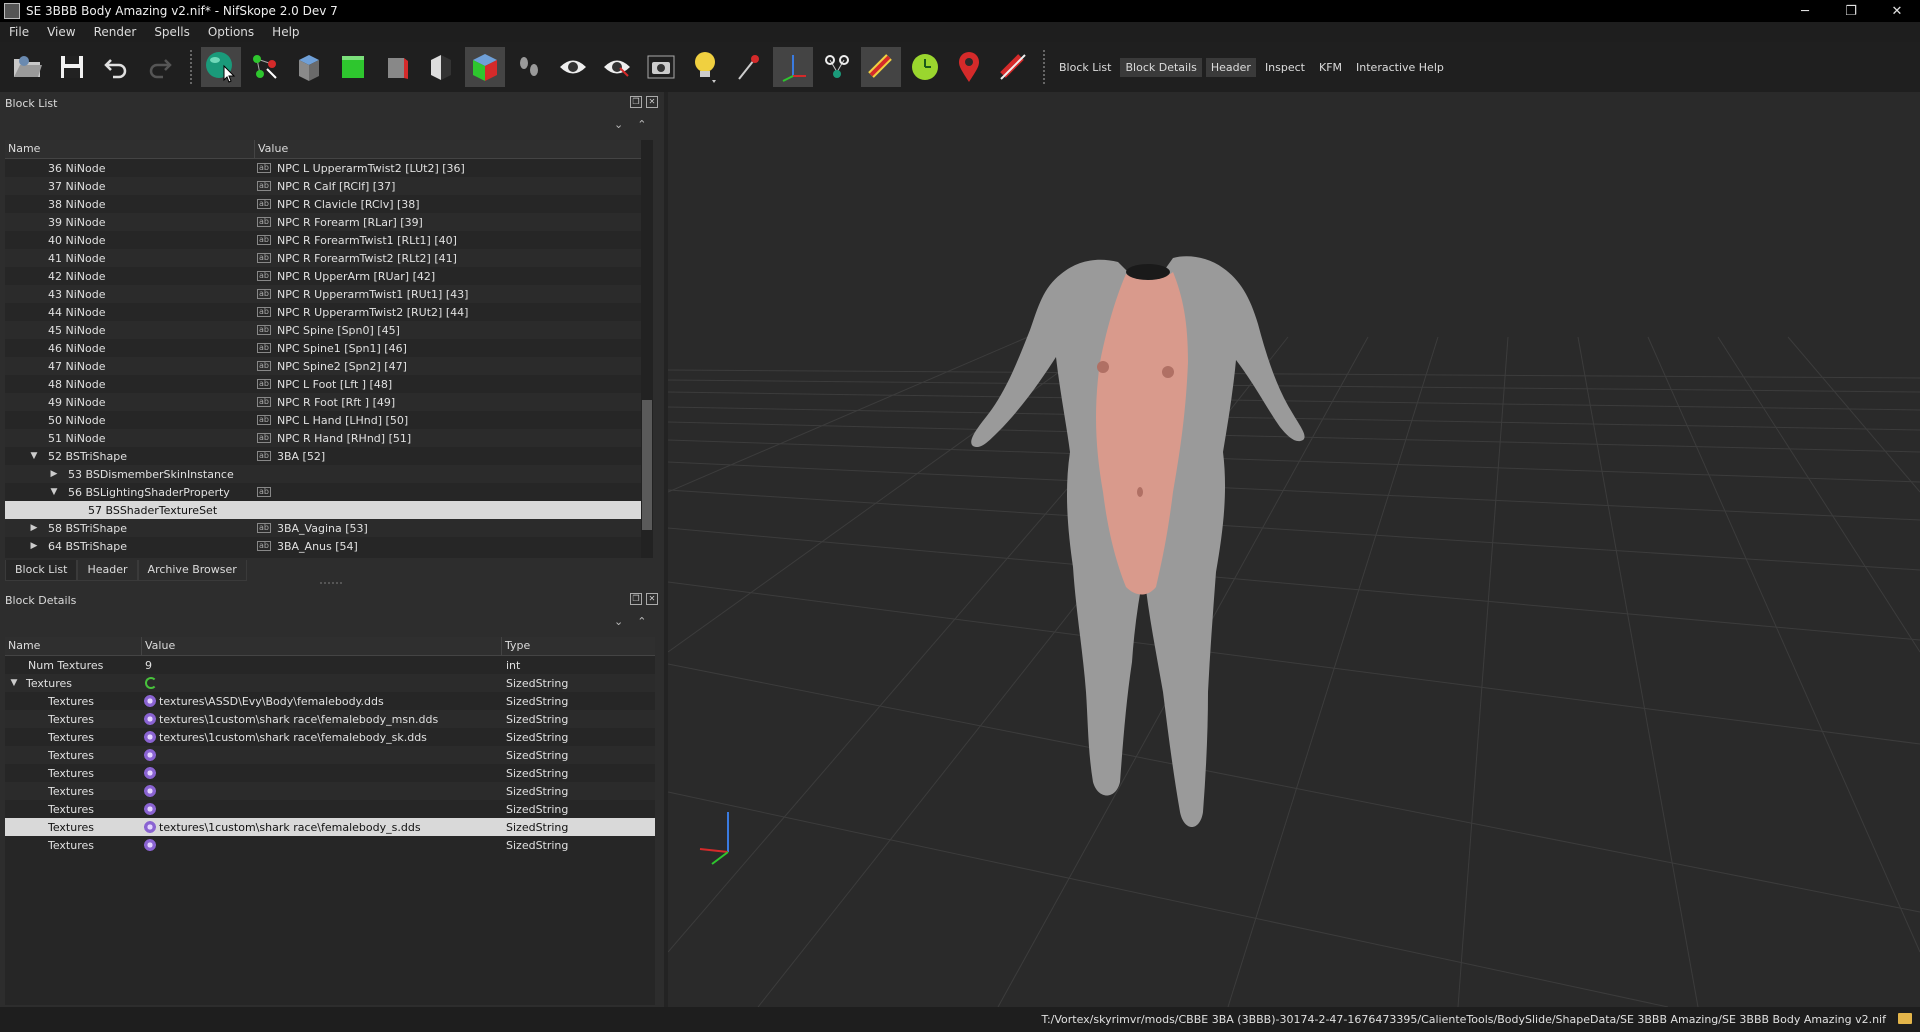 This screenshot has height=1032, width=1920. What do you see at coordinates (330, 809) in the screenshot?
I see `detail-row-texture-6: Textures SizedString` at bounding box center [330, 809].